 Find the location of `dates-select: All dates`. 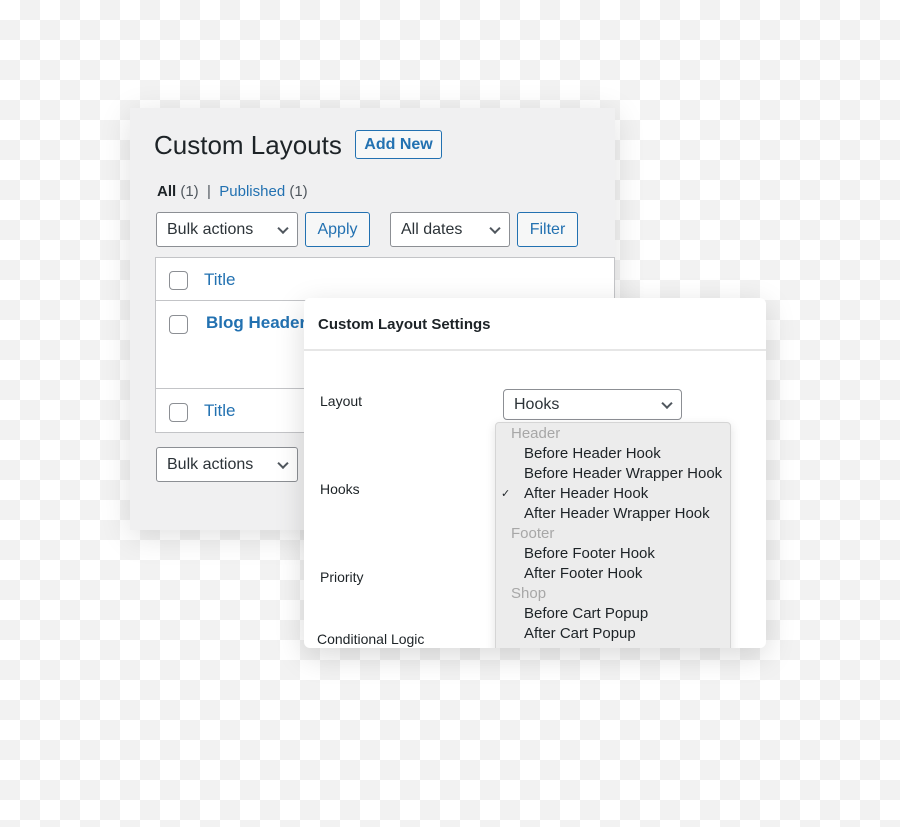

dates-select: All dates is located at coordinates (450, 229).